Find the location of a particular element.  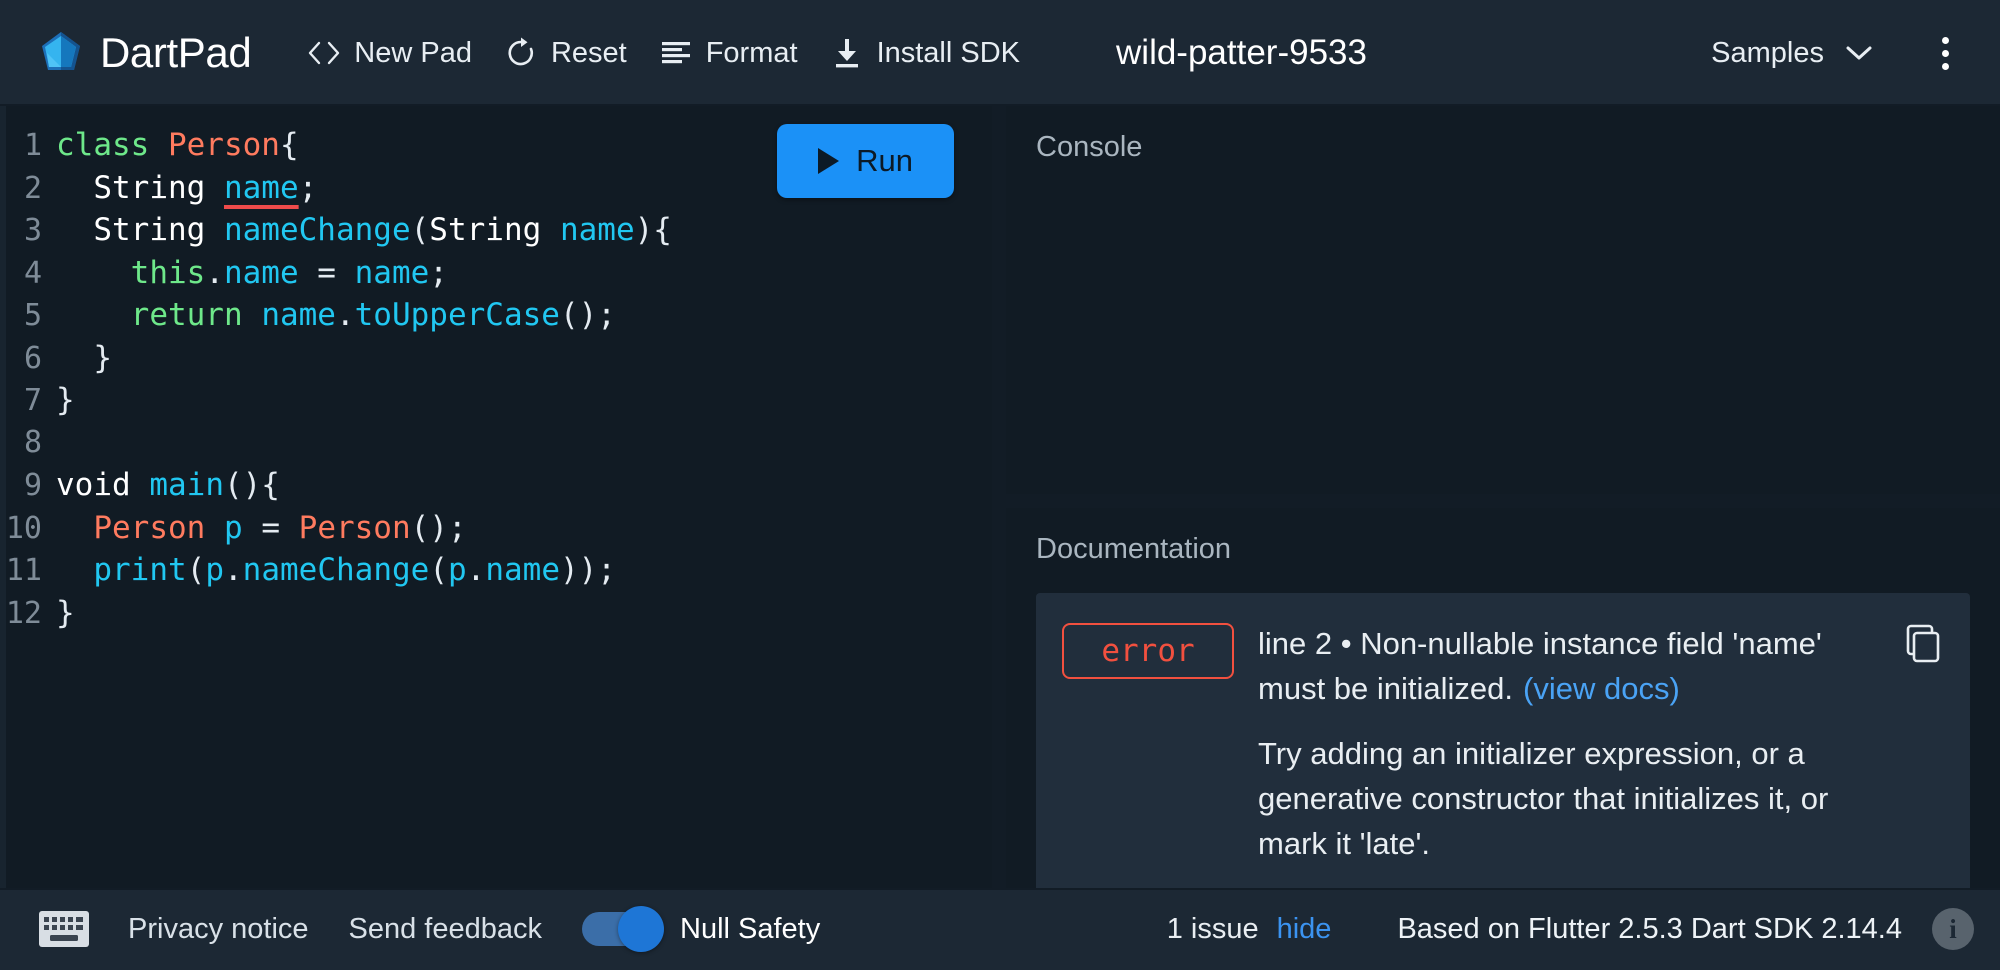

code-token: this is located at coordinates (168, 272).